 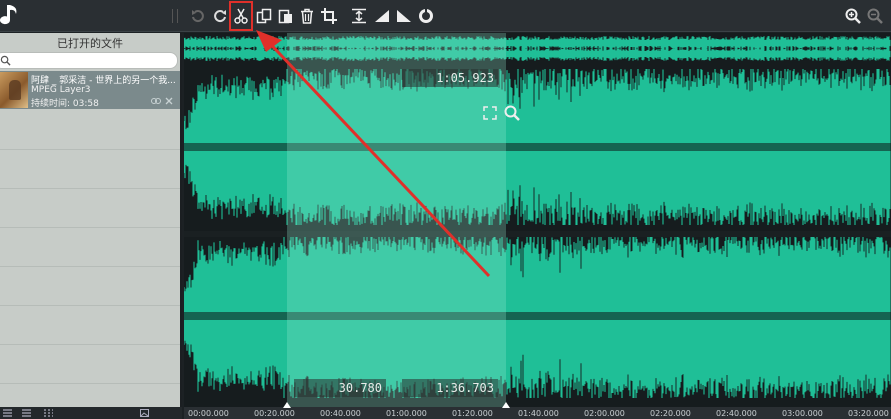 I want to click on delete-button, so click(x=307, y=16).